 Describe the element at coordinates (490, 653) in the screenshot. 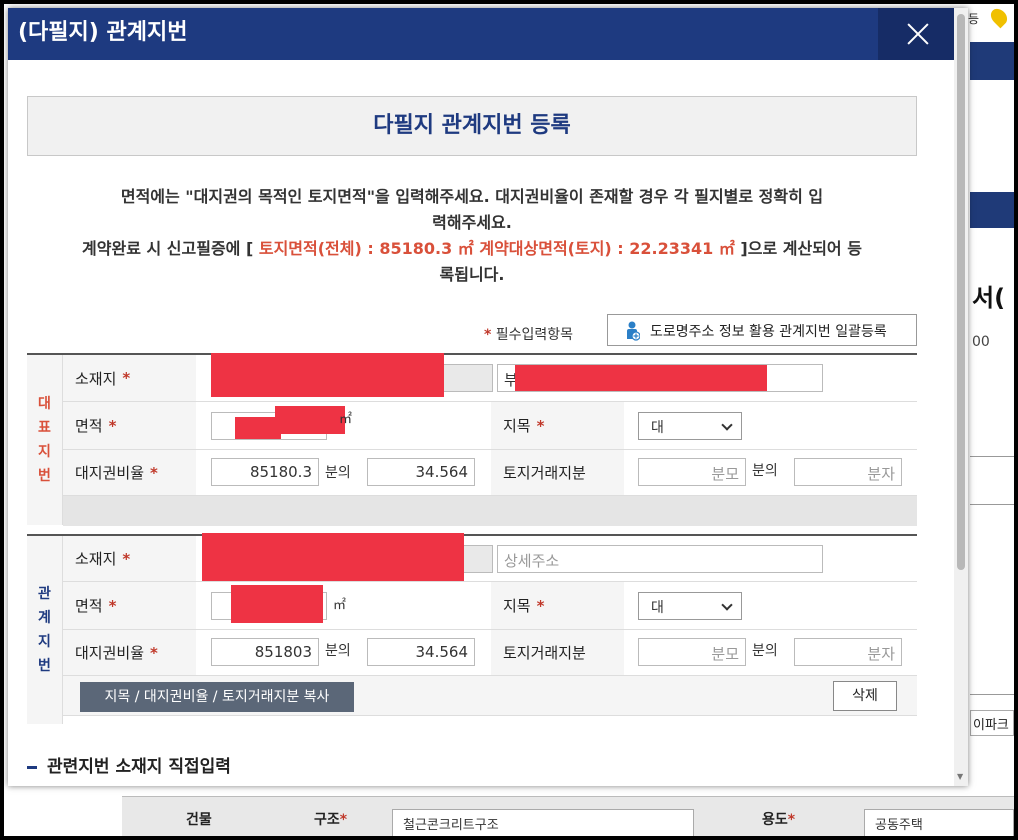

I see `ratio-row: 대지권비율 * 851803 분의 34.564 토지거래지분 분모 분의 분자` at that location.